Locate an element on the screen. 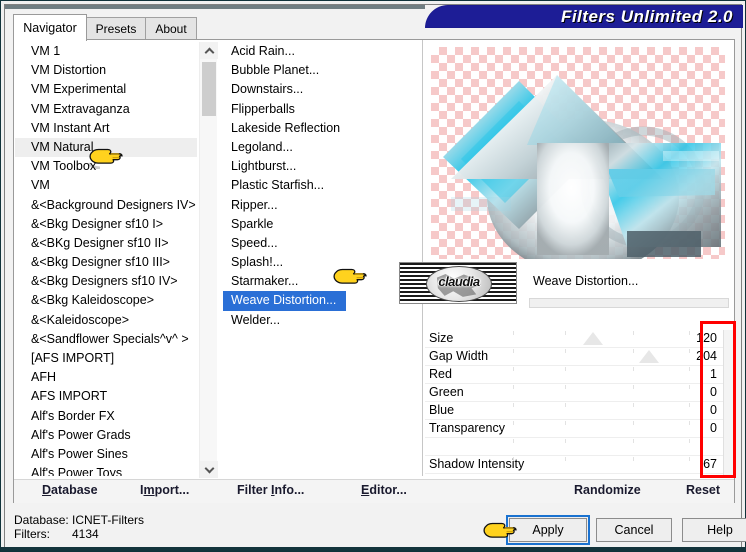 The image size is (746, 552). tab-about: About is located at coordinates (171, 28).